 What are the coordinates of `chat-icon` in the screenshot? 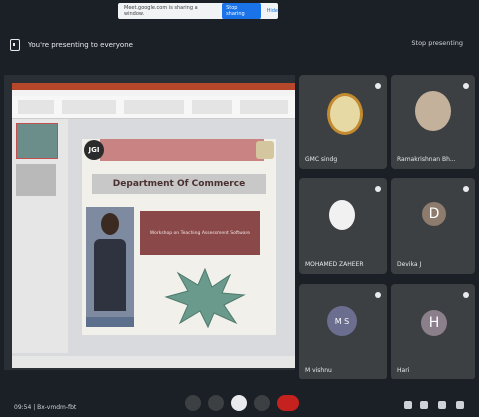 It's located at (442, 405).